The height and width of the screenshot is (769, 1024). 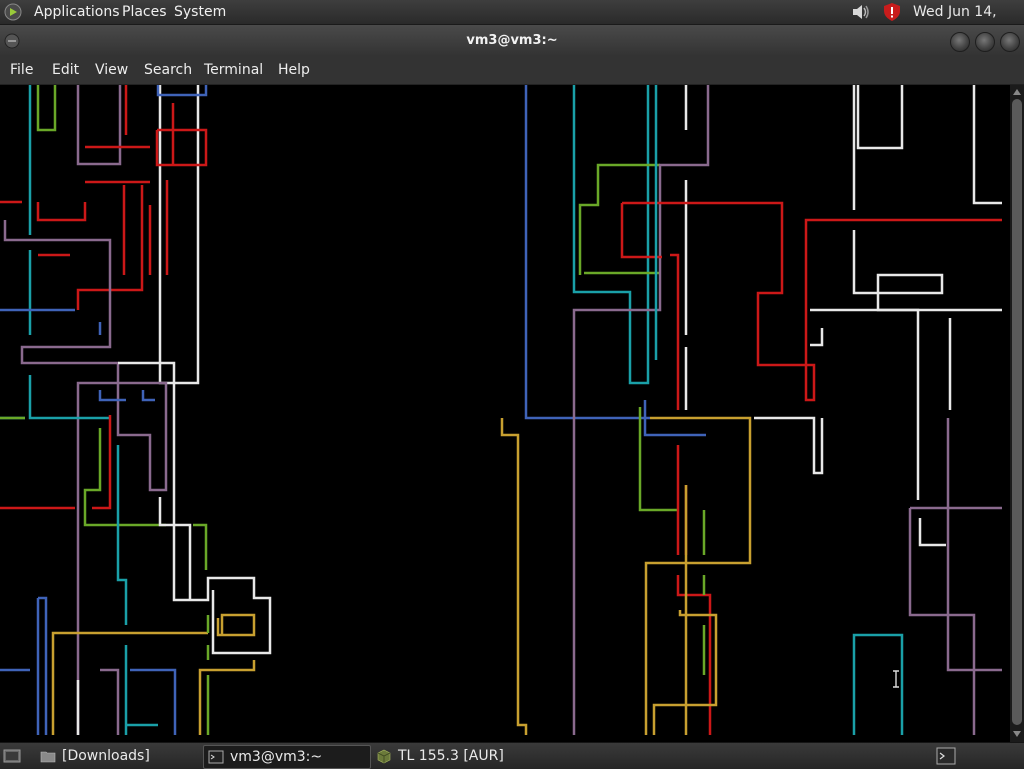 What do you see at coordinates (233, 70) in the screenshot?
I see `terminal-menu: Terminal` at bounding box center [233, 70].